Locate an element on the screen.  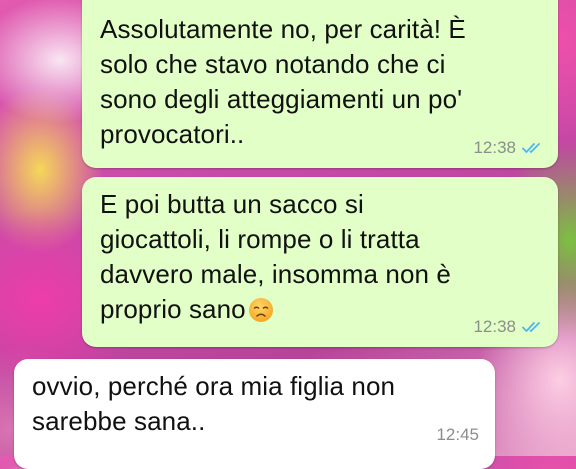
message-time: 12:45 is located at coordinates (457, 434).